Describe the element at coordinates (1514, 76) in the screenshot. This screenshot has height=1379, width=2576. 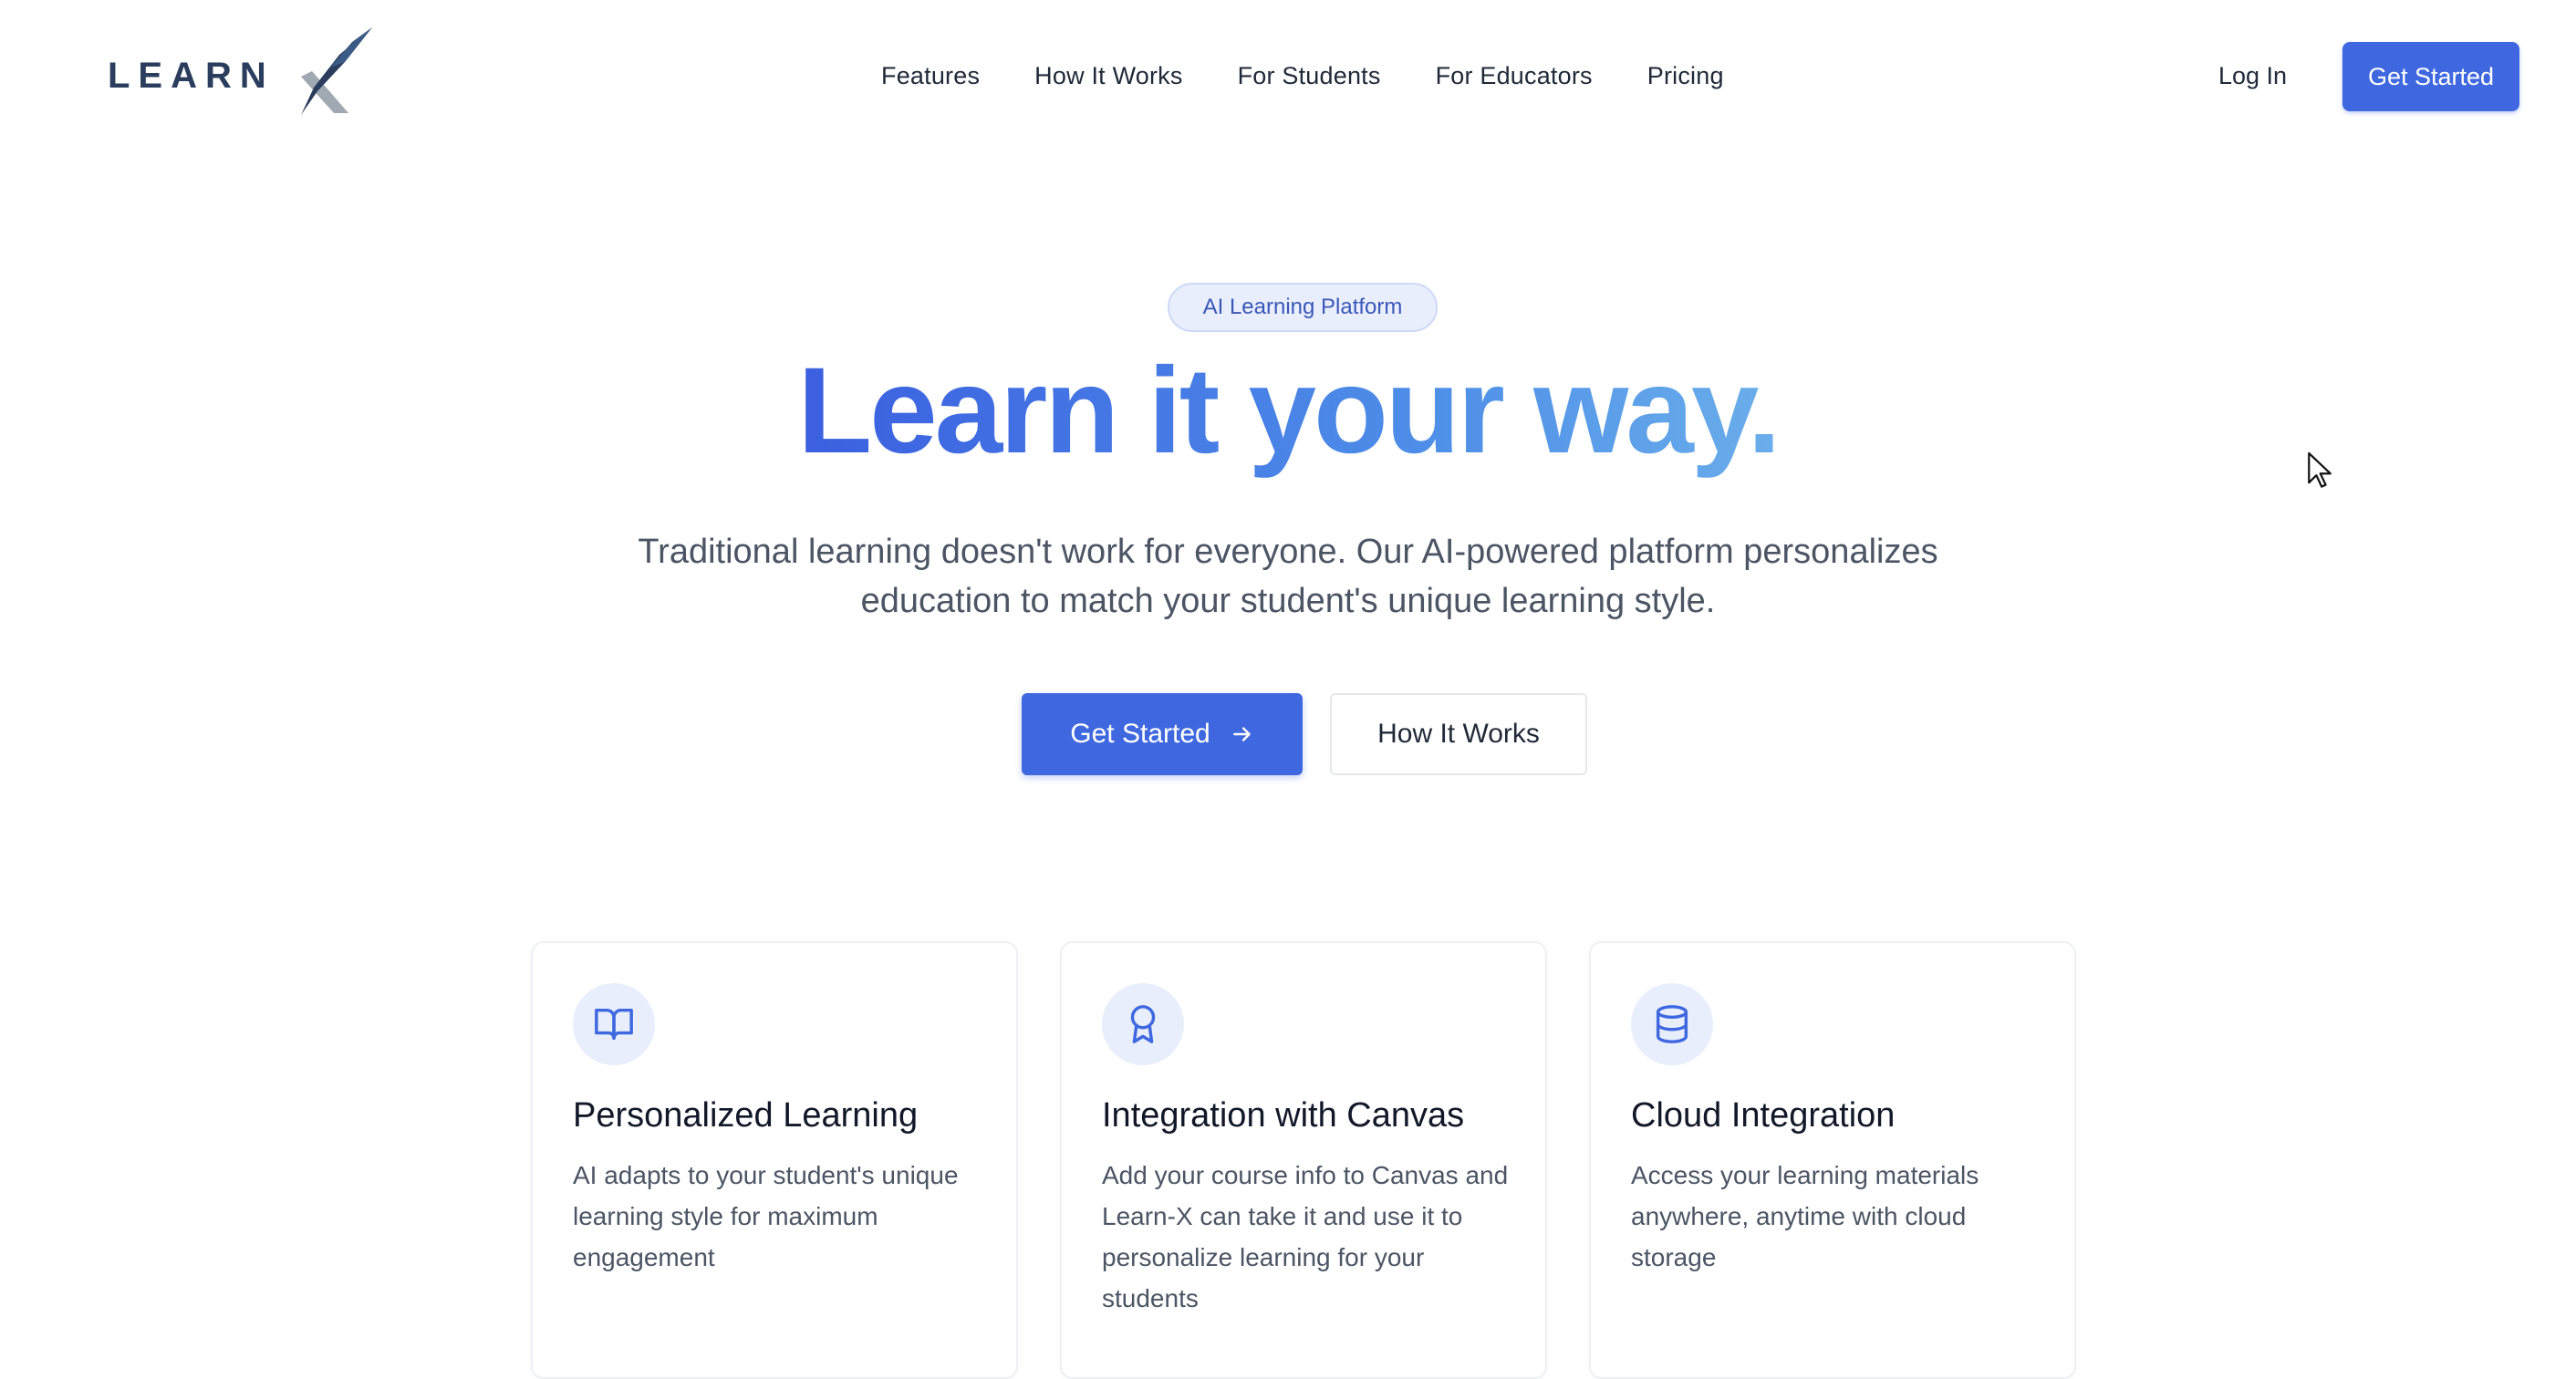
I see `nav-link-for-educators: For Educators` at that location.